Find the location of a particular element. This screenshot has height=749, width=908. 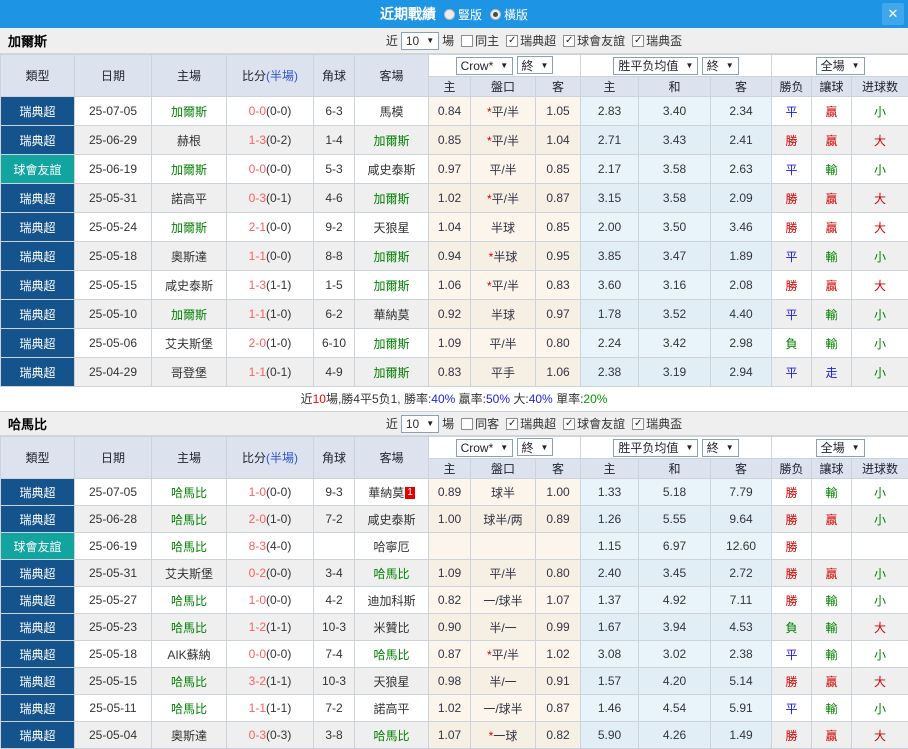

away-team-link: 華納莫 is located at coordinates (386, 493).